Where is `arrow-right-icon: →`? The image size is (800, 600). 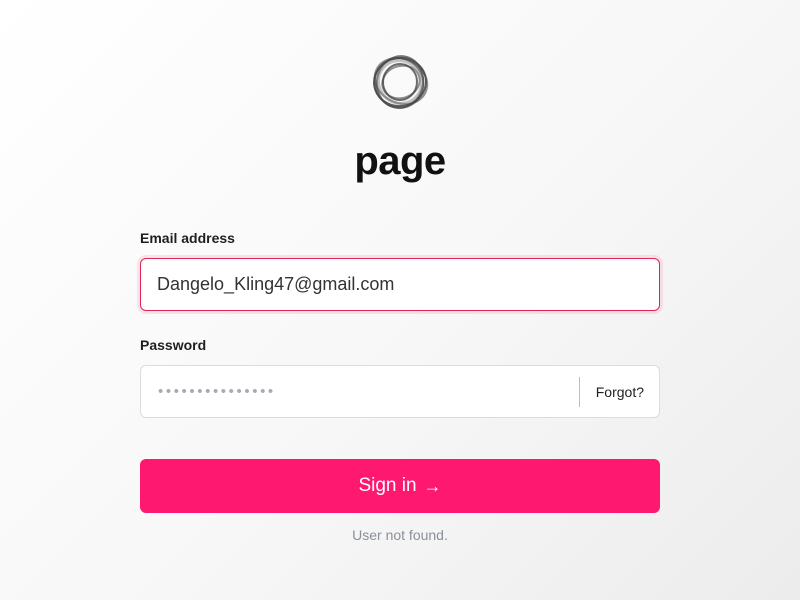 arrow-right-icon: → is located at coordinates (432, 486).